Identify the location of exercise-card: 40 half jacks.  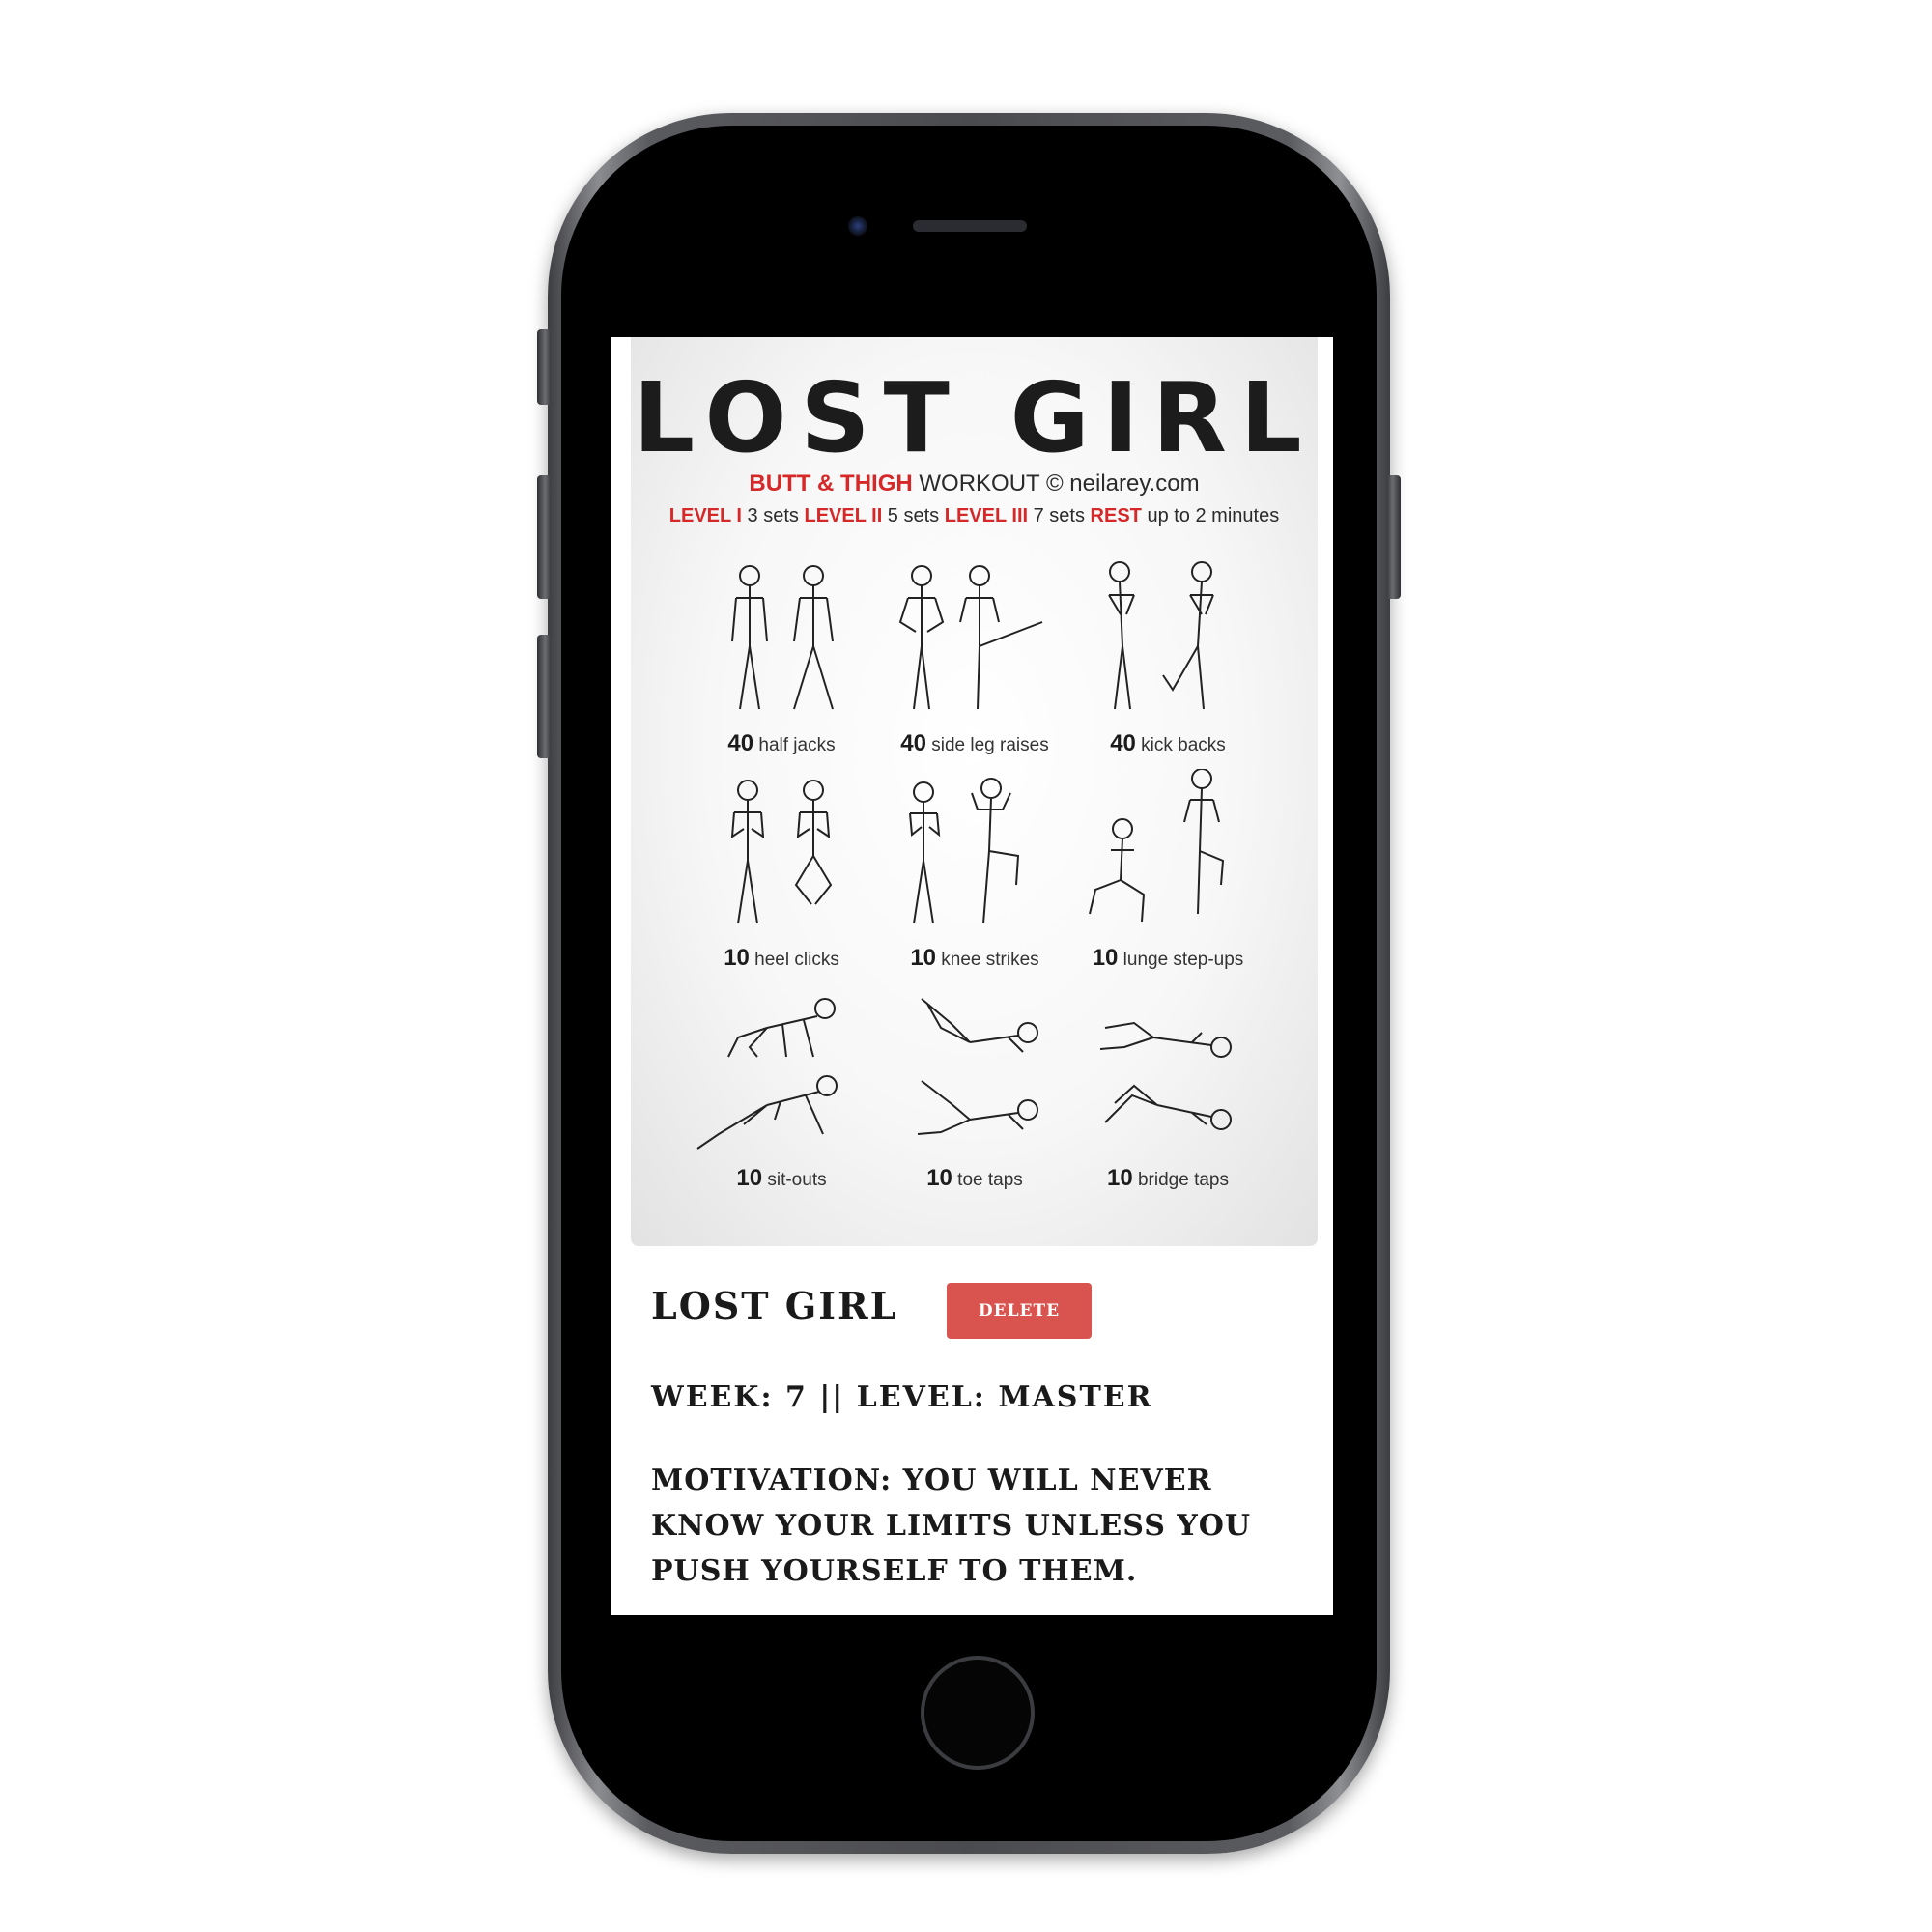
(781, 655).